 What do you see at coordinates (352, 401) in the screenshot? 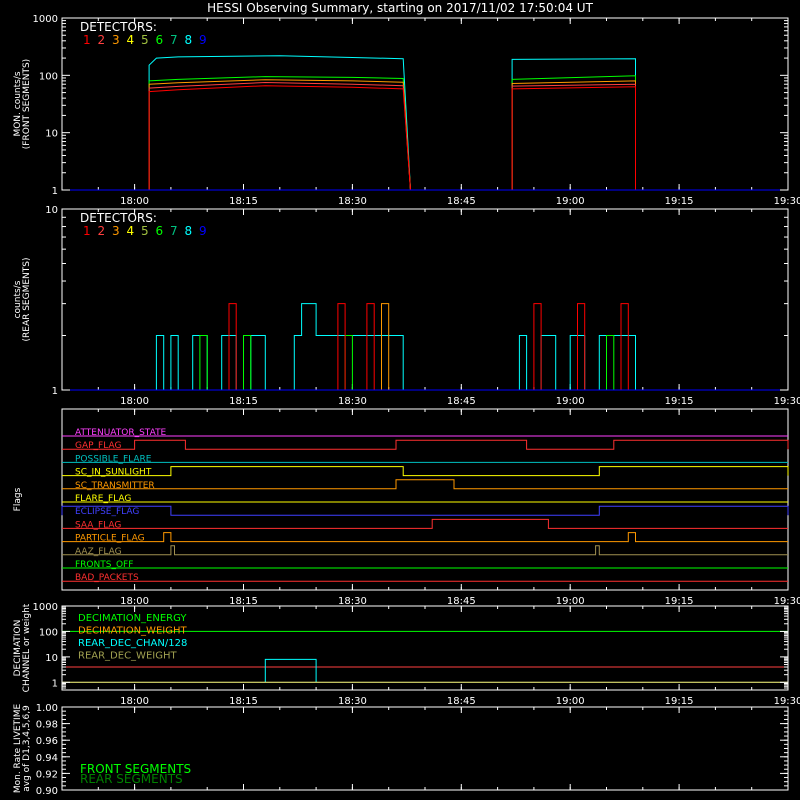
I see `rear-x-tick-label: 18:30` at bounding box center [352, 401].